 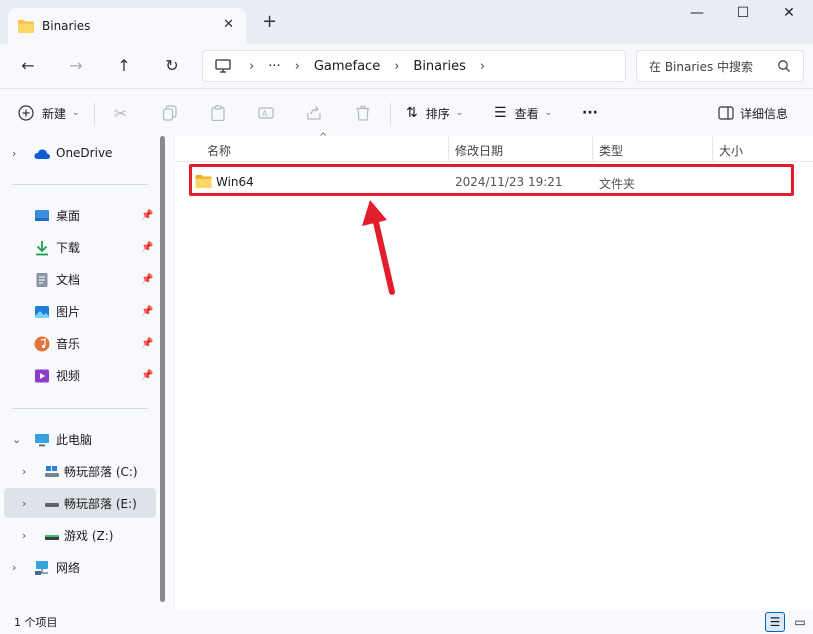 I want to click on file-row-win64: Win64 2024/11/23 19:21 文件夹, so click(x=491, y=182).